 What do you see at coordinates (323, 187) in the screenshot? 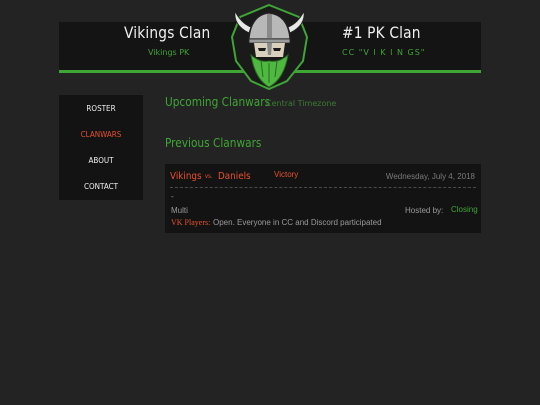
I see `divider` at bounding box center [323, 187].